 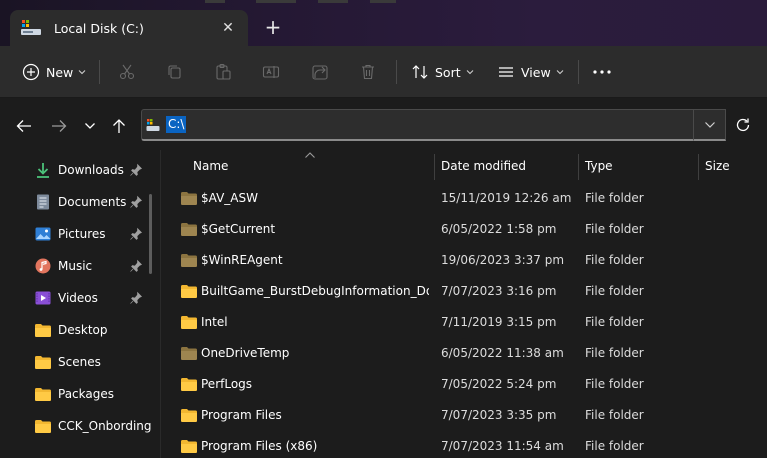 I want to click on sidebar-item-desktop: Desktop, so click(x=96, y=330).